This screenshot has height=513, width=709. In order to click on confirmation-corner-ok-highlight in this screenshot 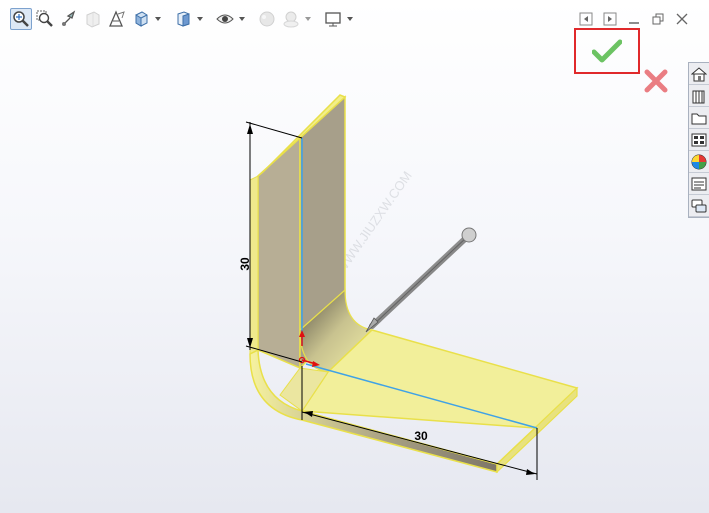, I will do `click(607, 51)`.